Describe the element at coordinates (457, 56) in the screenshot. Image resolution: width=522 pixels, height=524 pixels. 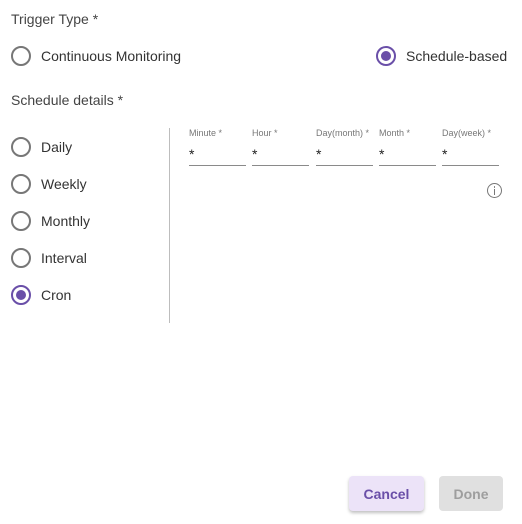
I see `trigger-option-label: Schedule-based` at that location.